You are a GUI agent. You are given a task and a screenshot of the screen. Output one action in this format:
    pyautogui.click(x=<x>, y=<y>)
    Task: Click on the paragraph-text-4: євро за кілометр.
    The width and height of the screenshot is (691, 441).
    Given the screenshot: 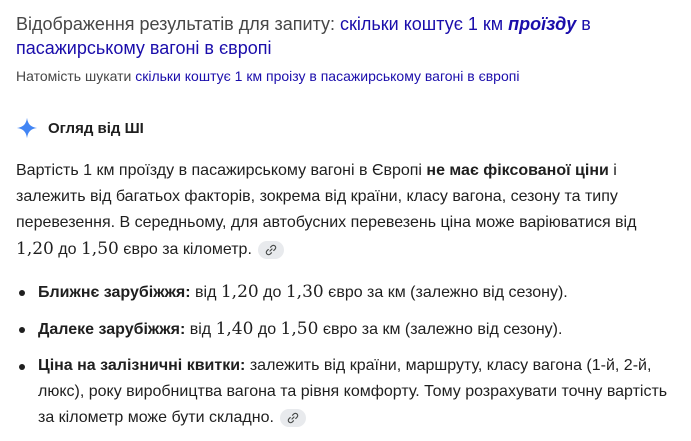 What is the action you would take?
    pyautogui.click(x=185, y=249)
    